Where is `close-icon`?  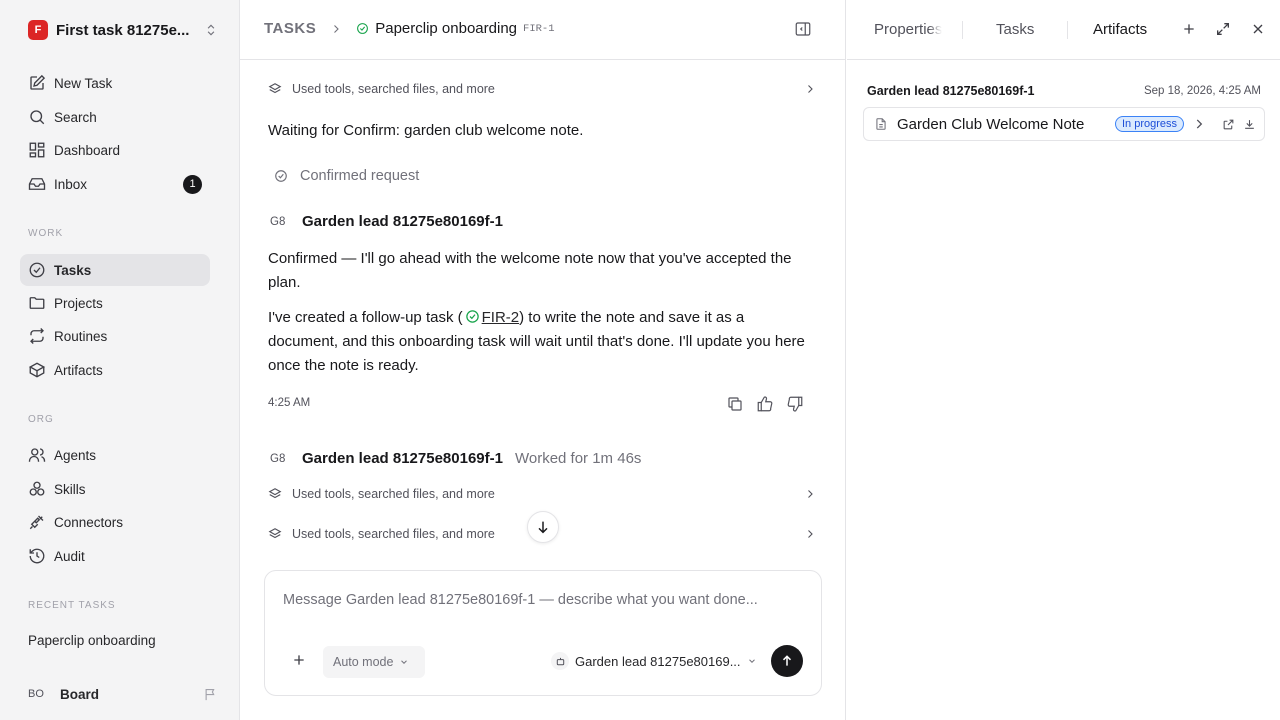
close-icon is located at coordinates (1258, 29).